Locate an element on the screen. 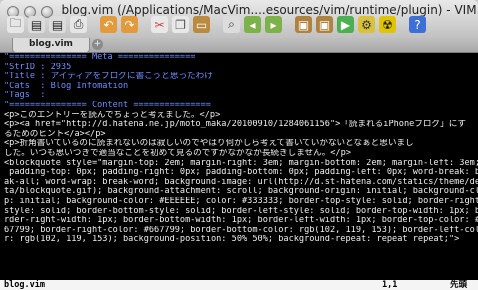 Image resolution: width=478 pixels, height=290 pixels. status-line: blog.vim 1,1 先頭 is located at coordinates (239, 285).